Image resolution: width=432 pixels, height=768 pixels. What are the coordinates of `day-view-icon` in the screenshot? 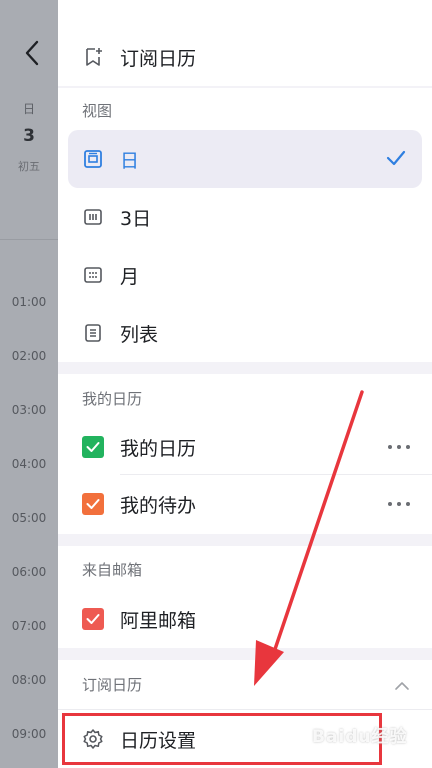 It's located at (93, 159).